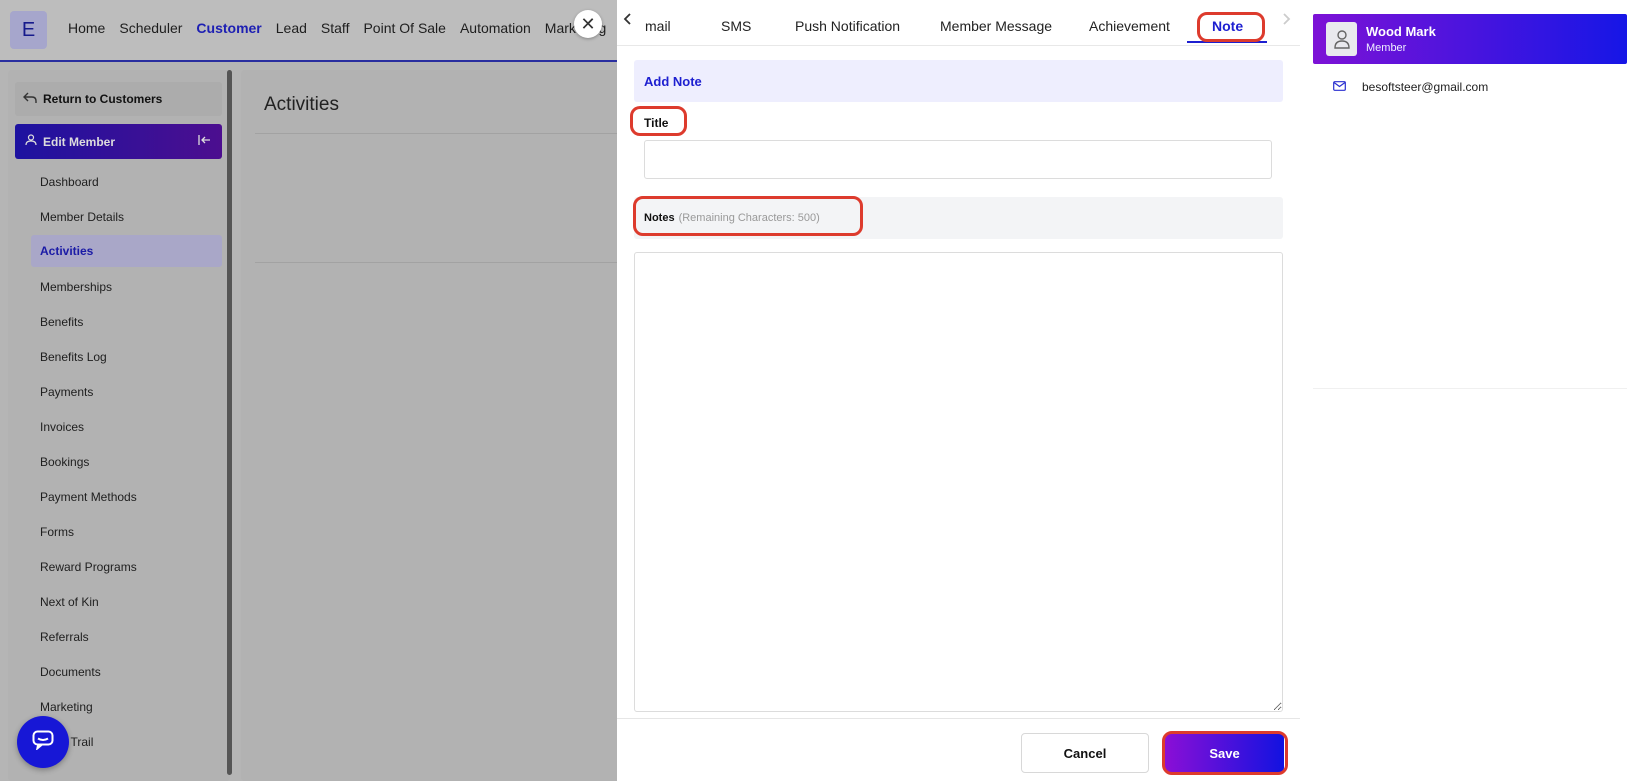 This screenshot has height=781, width=1632. I want to click on close-modal-button: ✕, so click(588, 24).